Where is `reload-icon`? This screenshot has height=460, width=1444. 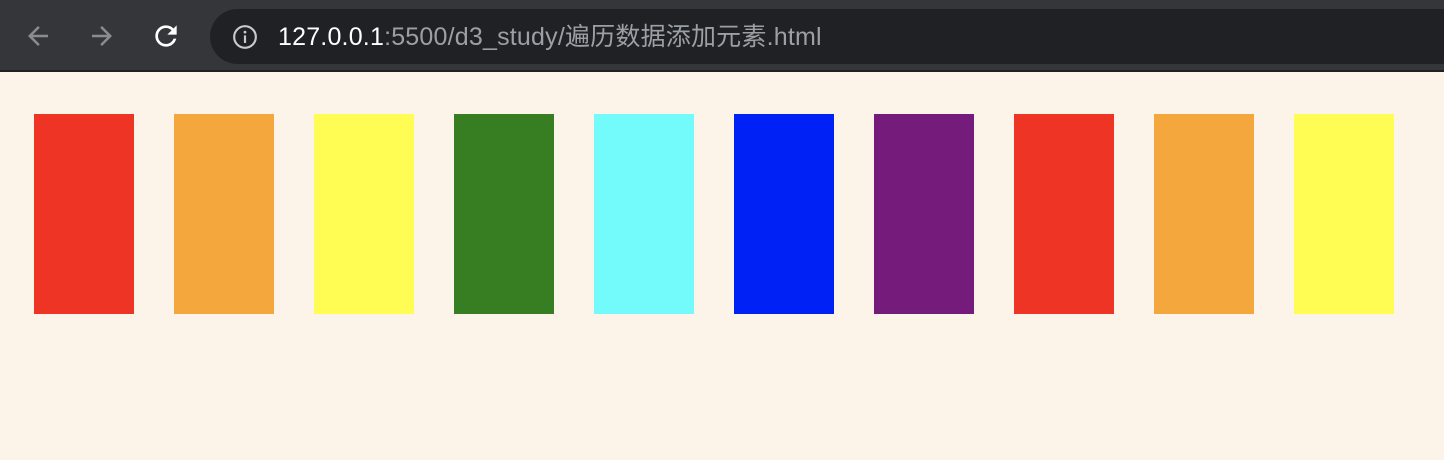
reload-icon is located at coordinates (166, 36).